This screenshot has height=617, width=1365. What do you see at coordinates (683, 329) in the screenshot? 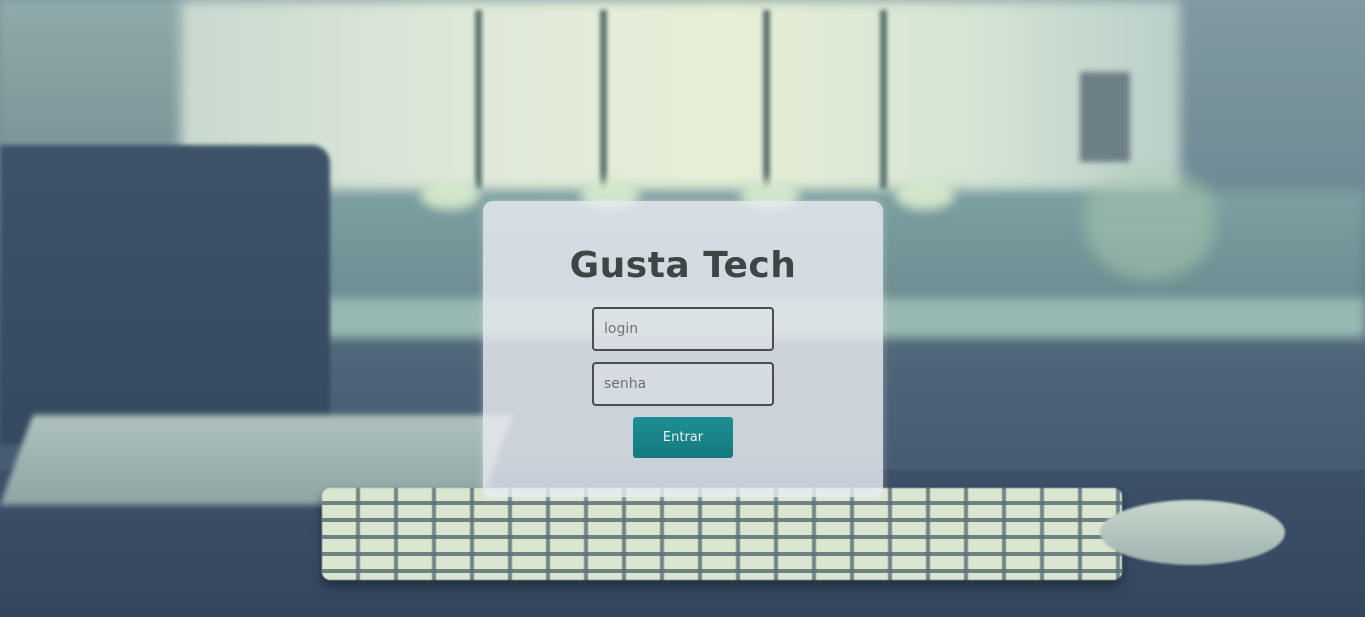
I see `login-input` at bounding box center [683, 329].